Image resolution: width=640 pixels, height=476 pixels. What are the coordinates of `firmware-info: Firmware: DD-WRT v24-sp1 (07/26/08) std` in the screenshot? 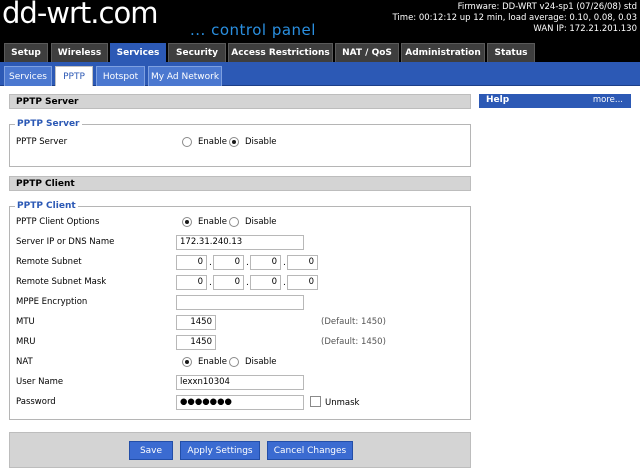 It's located at (547, 7).